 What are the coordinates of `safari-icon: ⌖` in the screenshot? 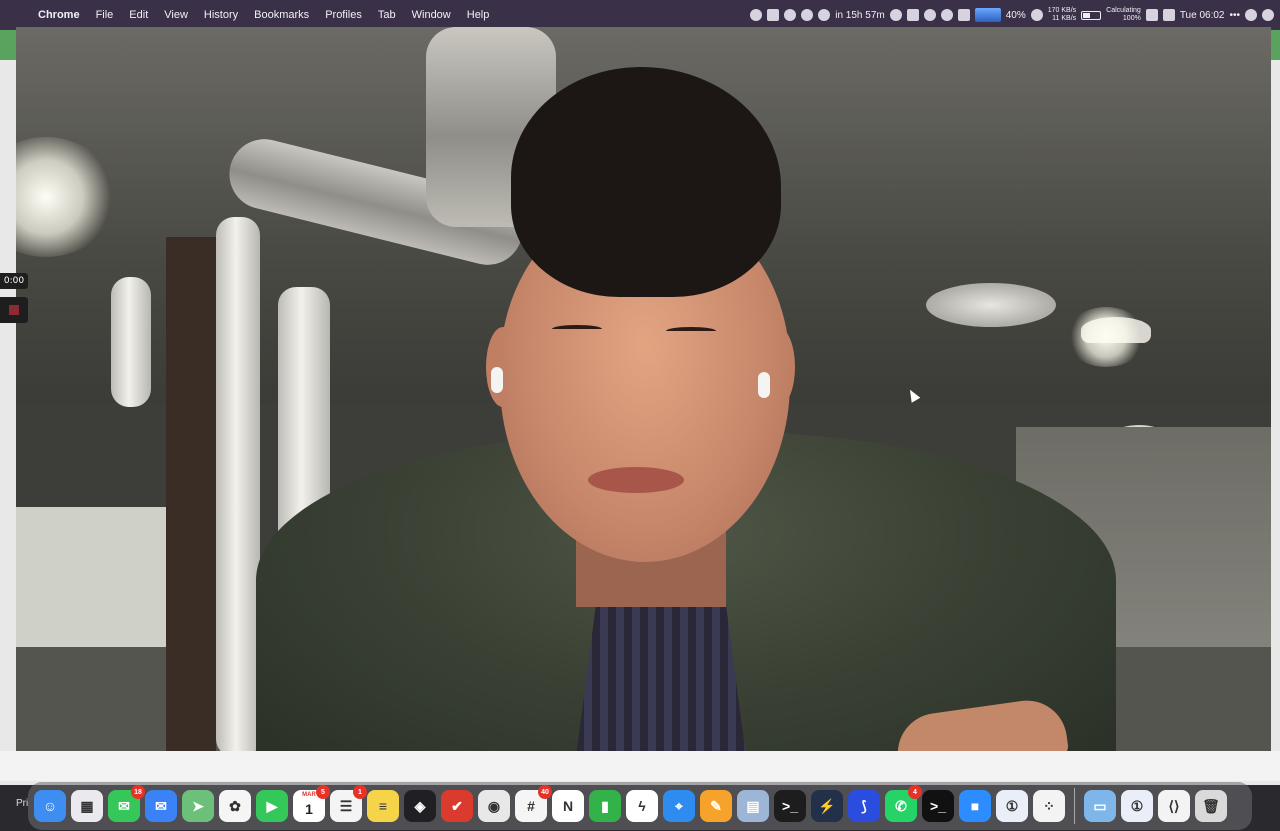 It's located at (679, 805).